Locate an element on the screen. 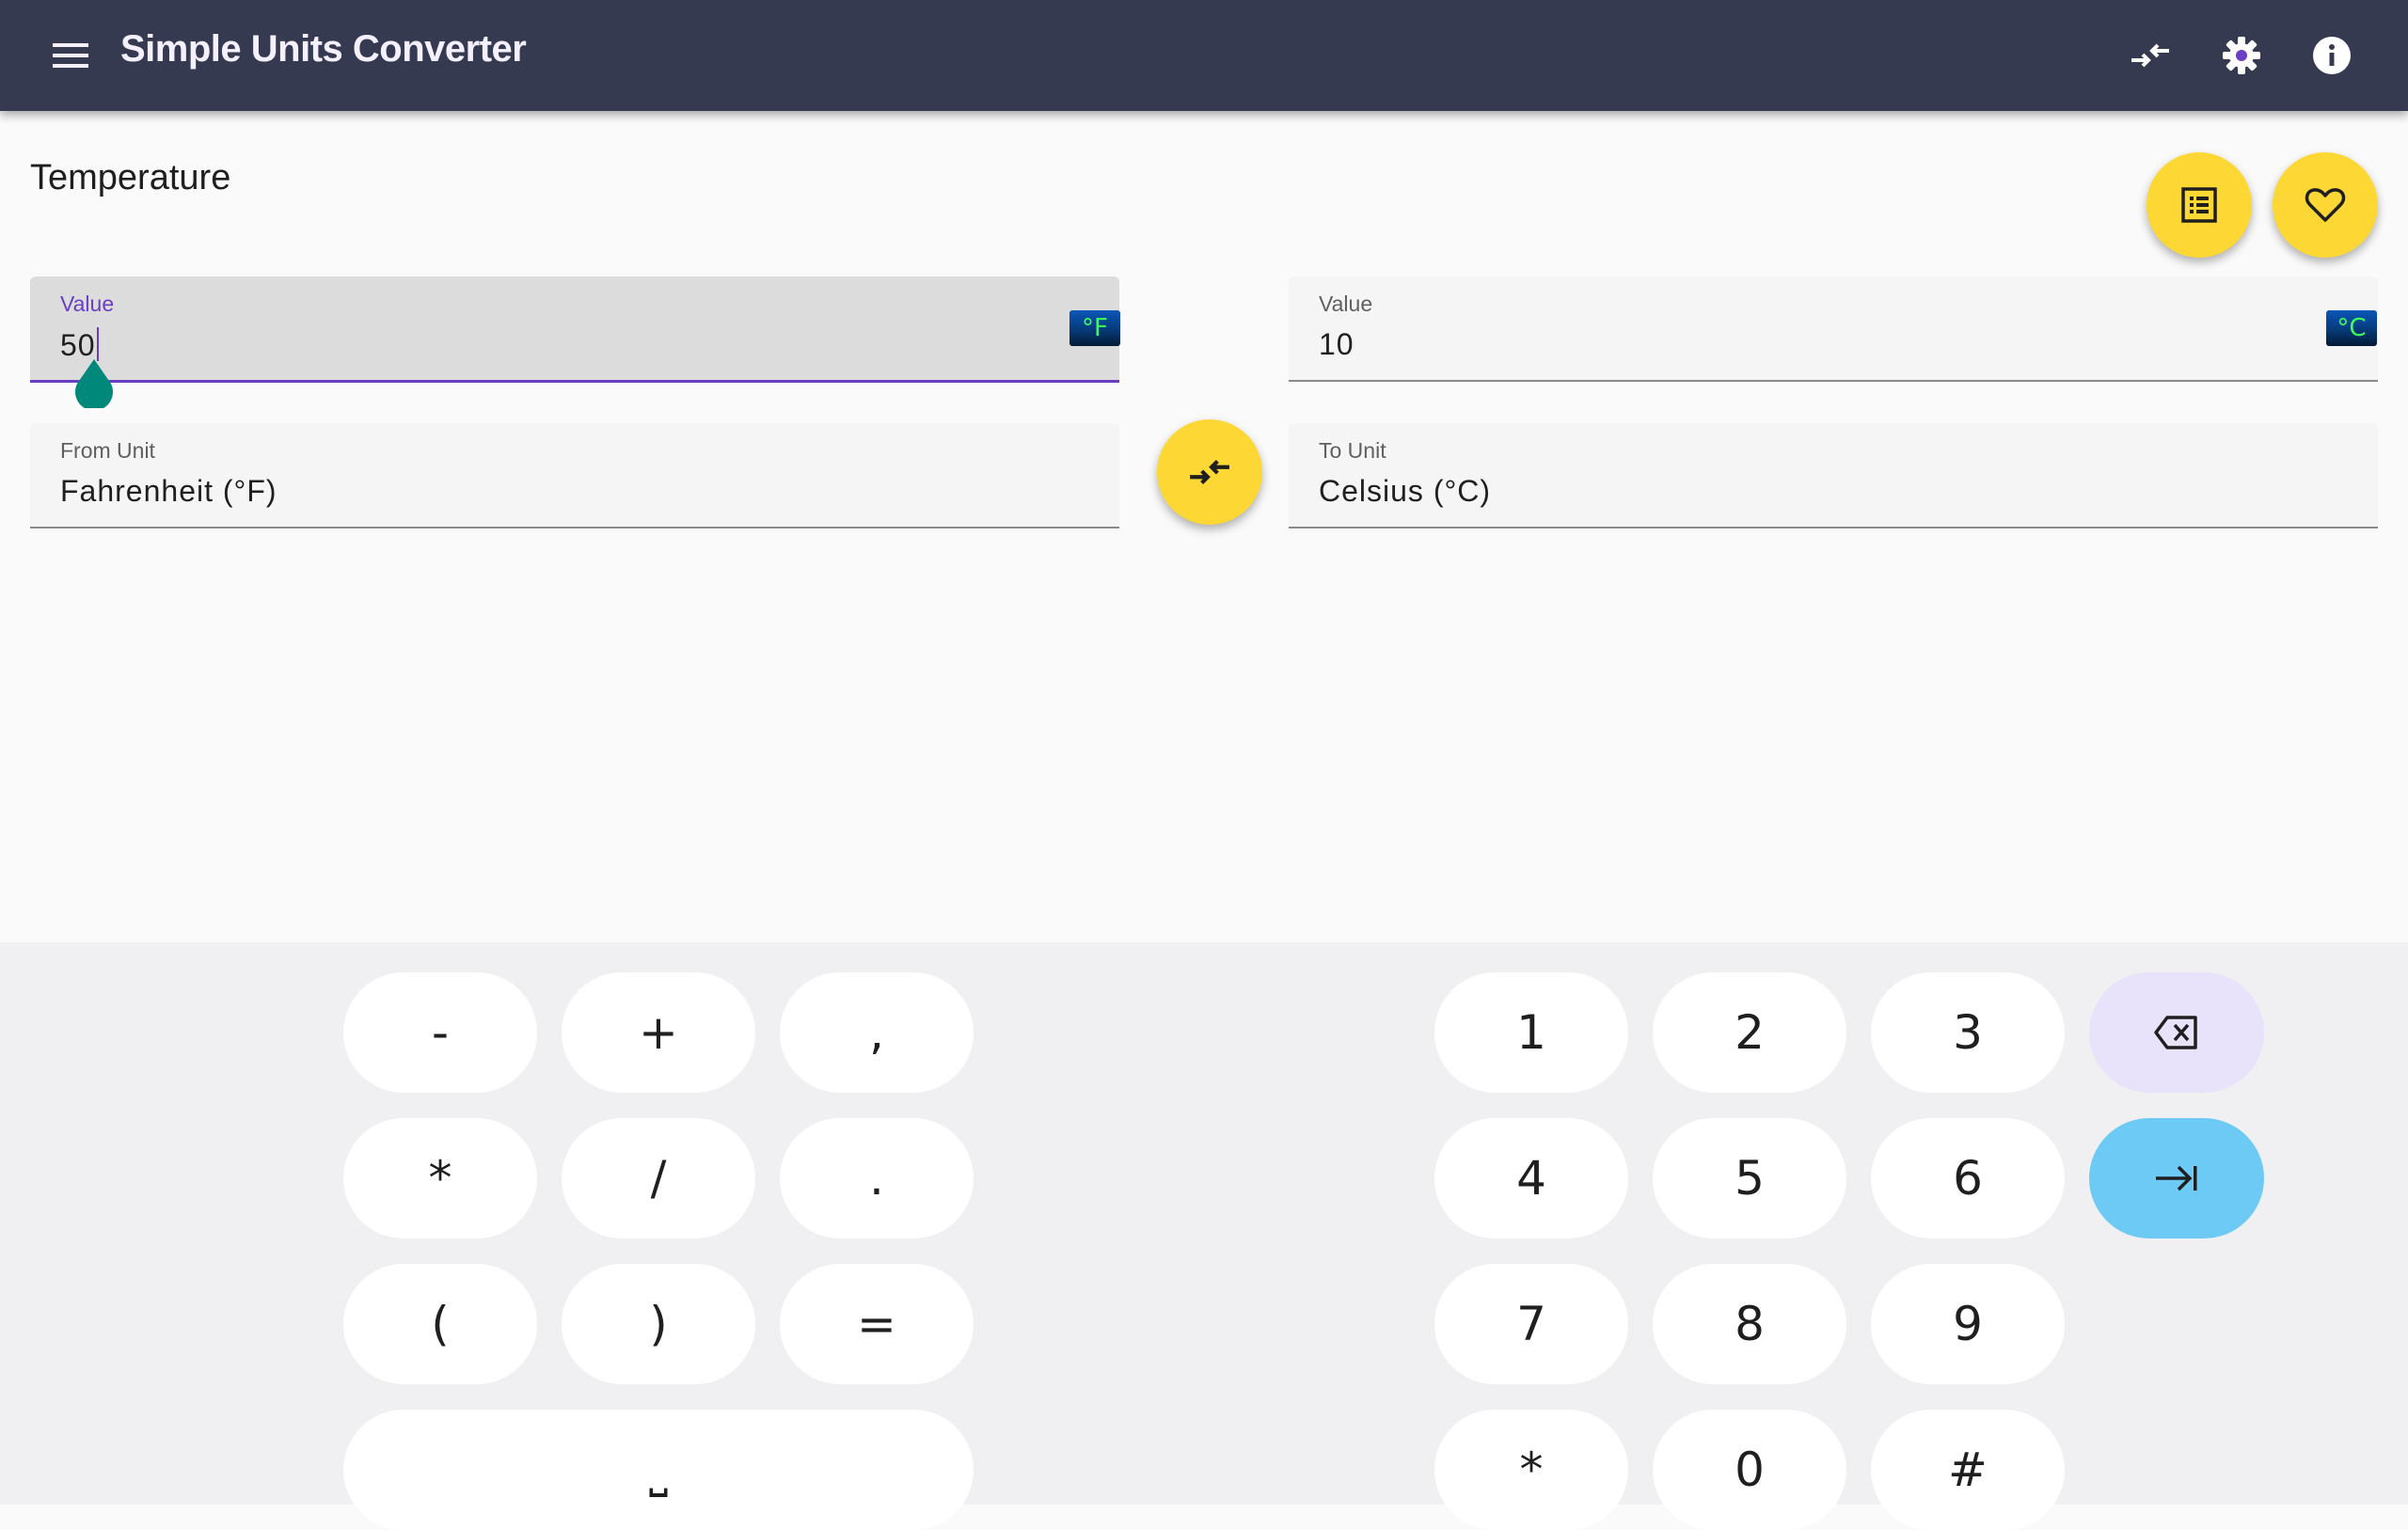 The width and height of the screenshot is (2408, 1530). key-minus: - is located at coordinates (440, 1032).